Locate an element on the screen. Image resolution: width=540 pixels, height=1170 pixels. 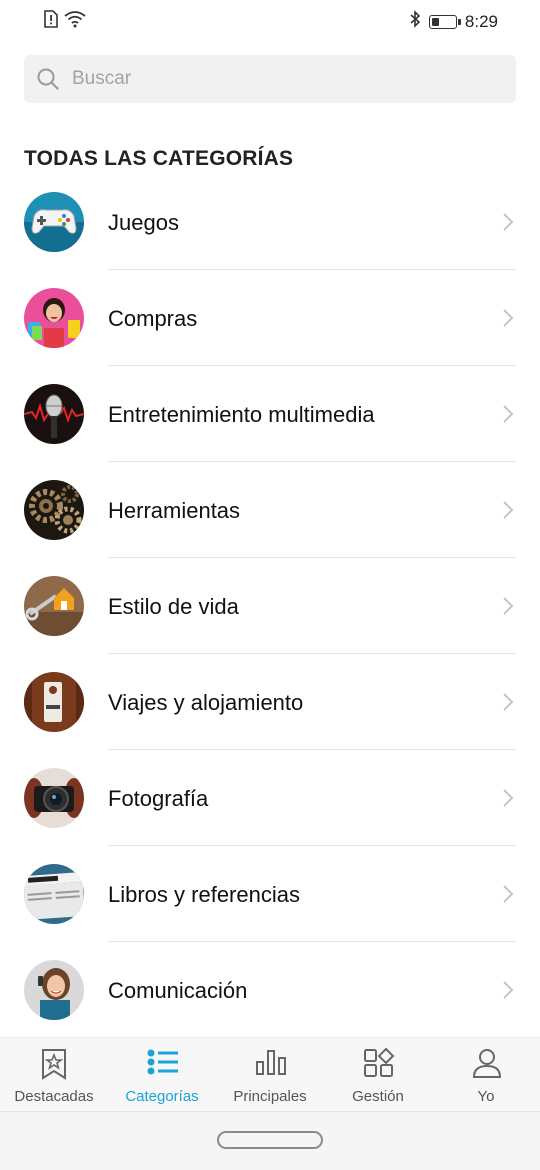
category-label: Herramientas is located at coordinates (174, 510).